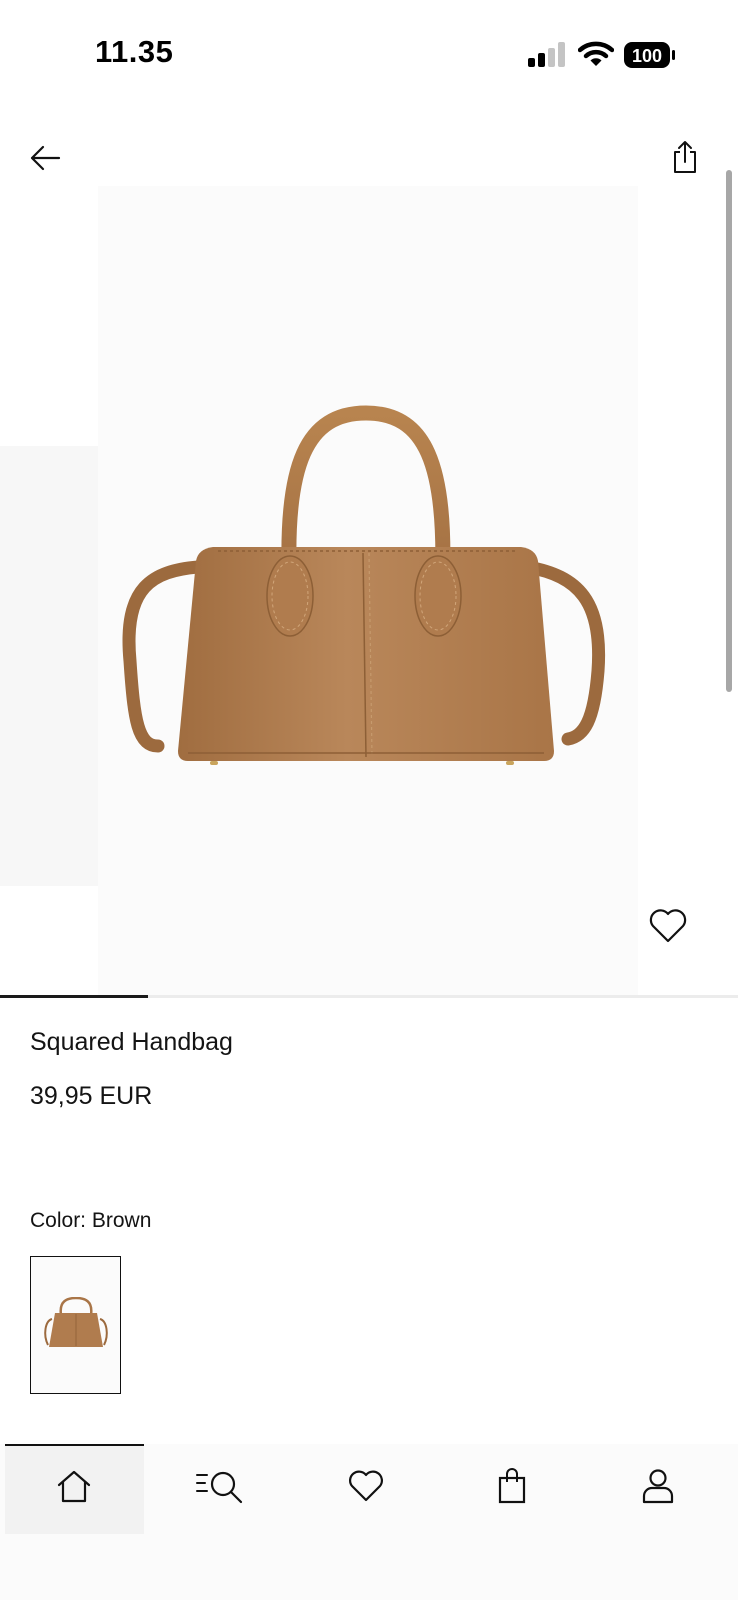 Image resolution: width=738 pixels, height=1600 pixels. What do you see at coordinates (134, 51) in the screenshot?
I see `status-time: 11.35` at bounding box center [134, 51].